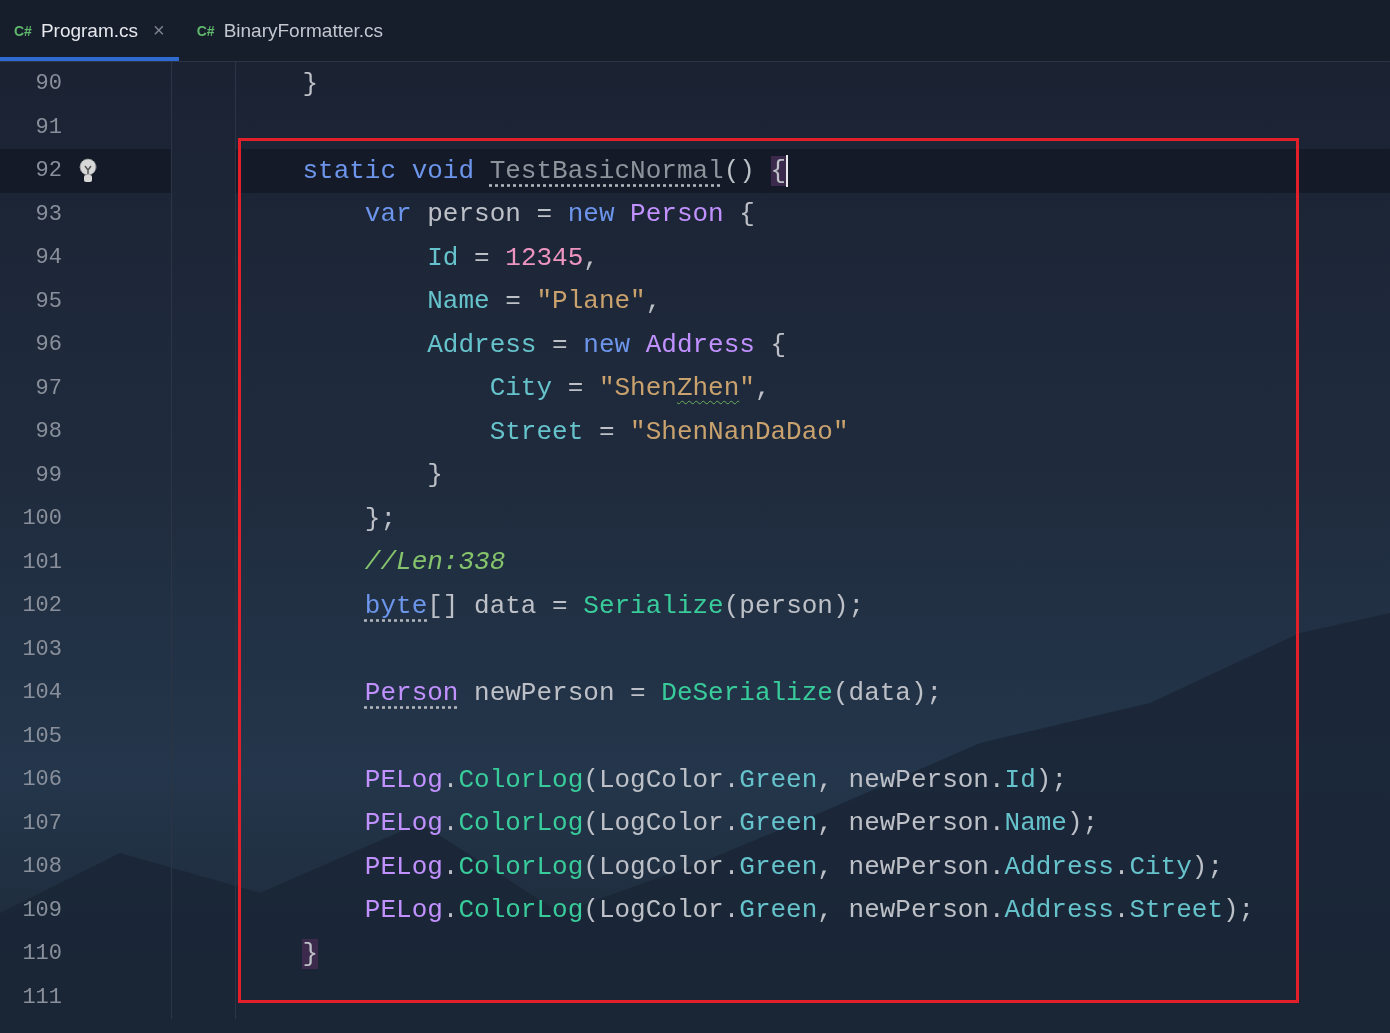 The height and width of the screenshot is (1033, 1390). What do you see at coordinates (41, 780) in the screenshot?
I see `line-number: 106` at bounding box center [41, 780].